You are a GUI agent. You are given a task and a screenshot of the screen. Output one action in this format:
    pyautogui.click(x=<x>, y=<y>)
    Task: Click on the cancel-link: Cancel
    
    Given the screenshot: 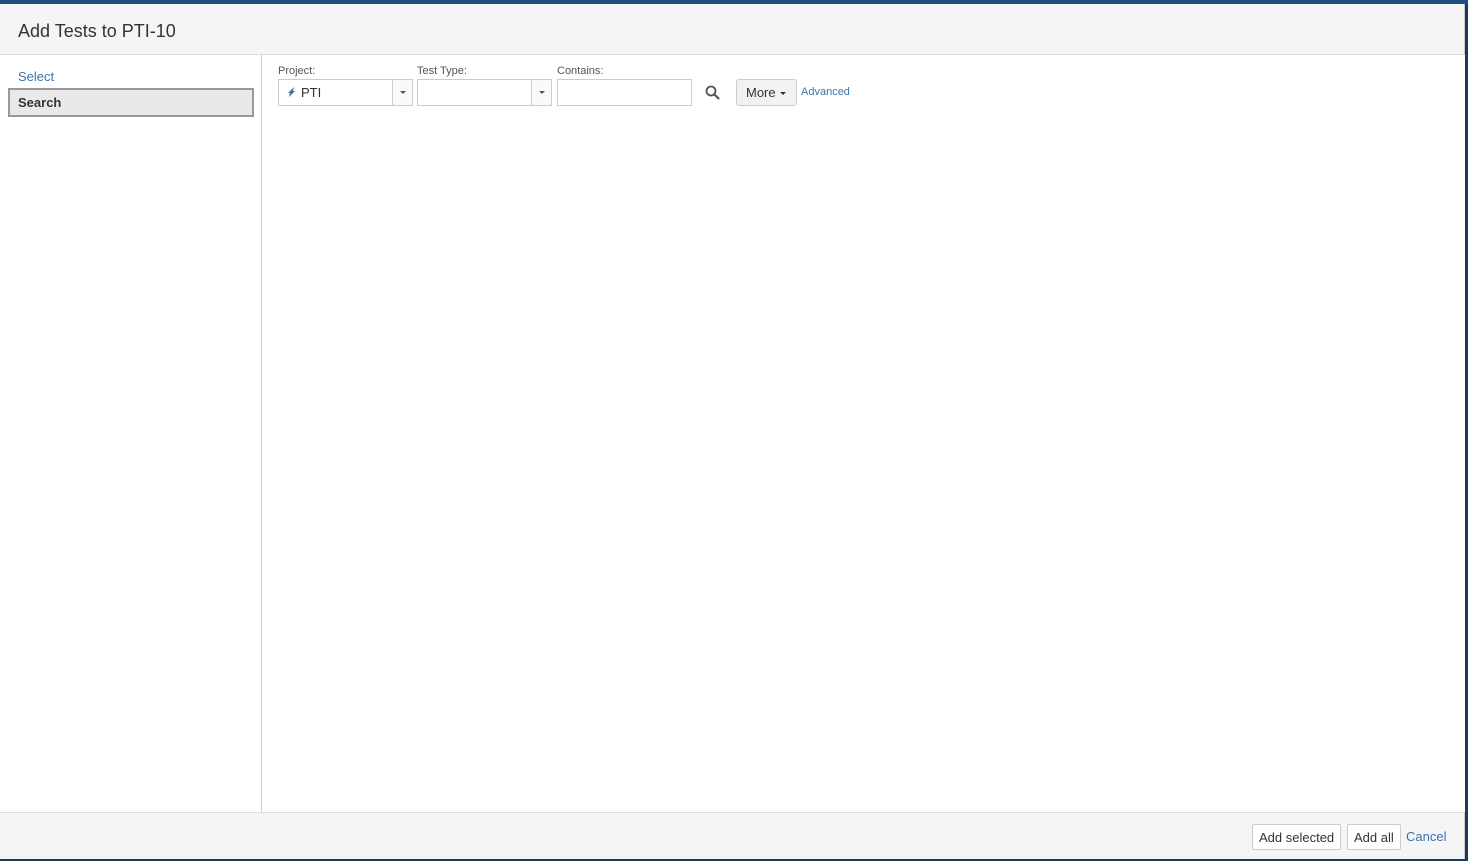 What is the action you would take?
    pyautogui.click(x=1426, y=836)
    